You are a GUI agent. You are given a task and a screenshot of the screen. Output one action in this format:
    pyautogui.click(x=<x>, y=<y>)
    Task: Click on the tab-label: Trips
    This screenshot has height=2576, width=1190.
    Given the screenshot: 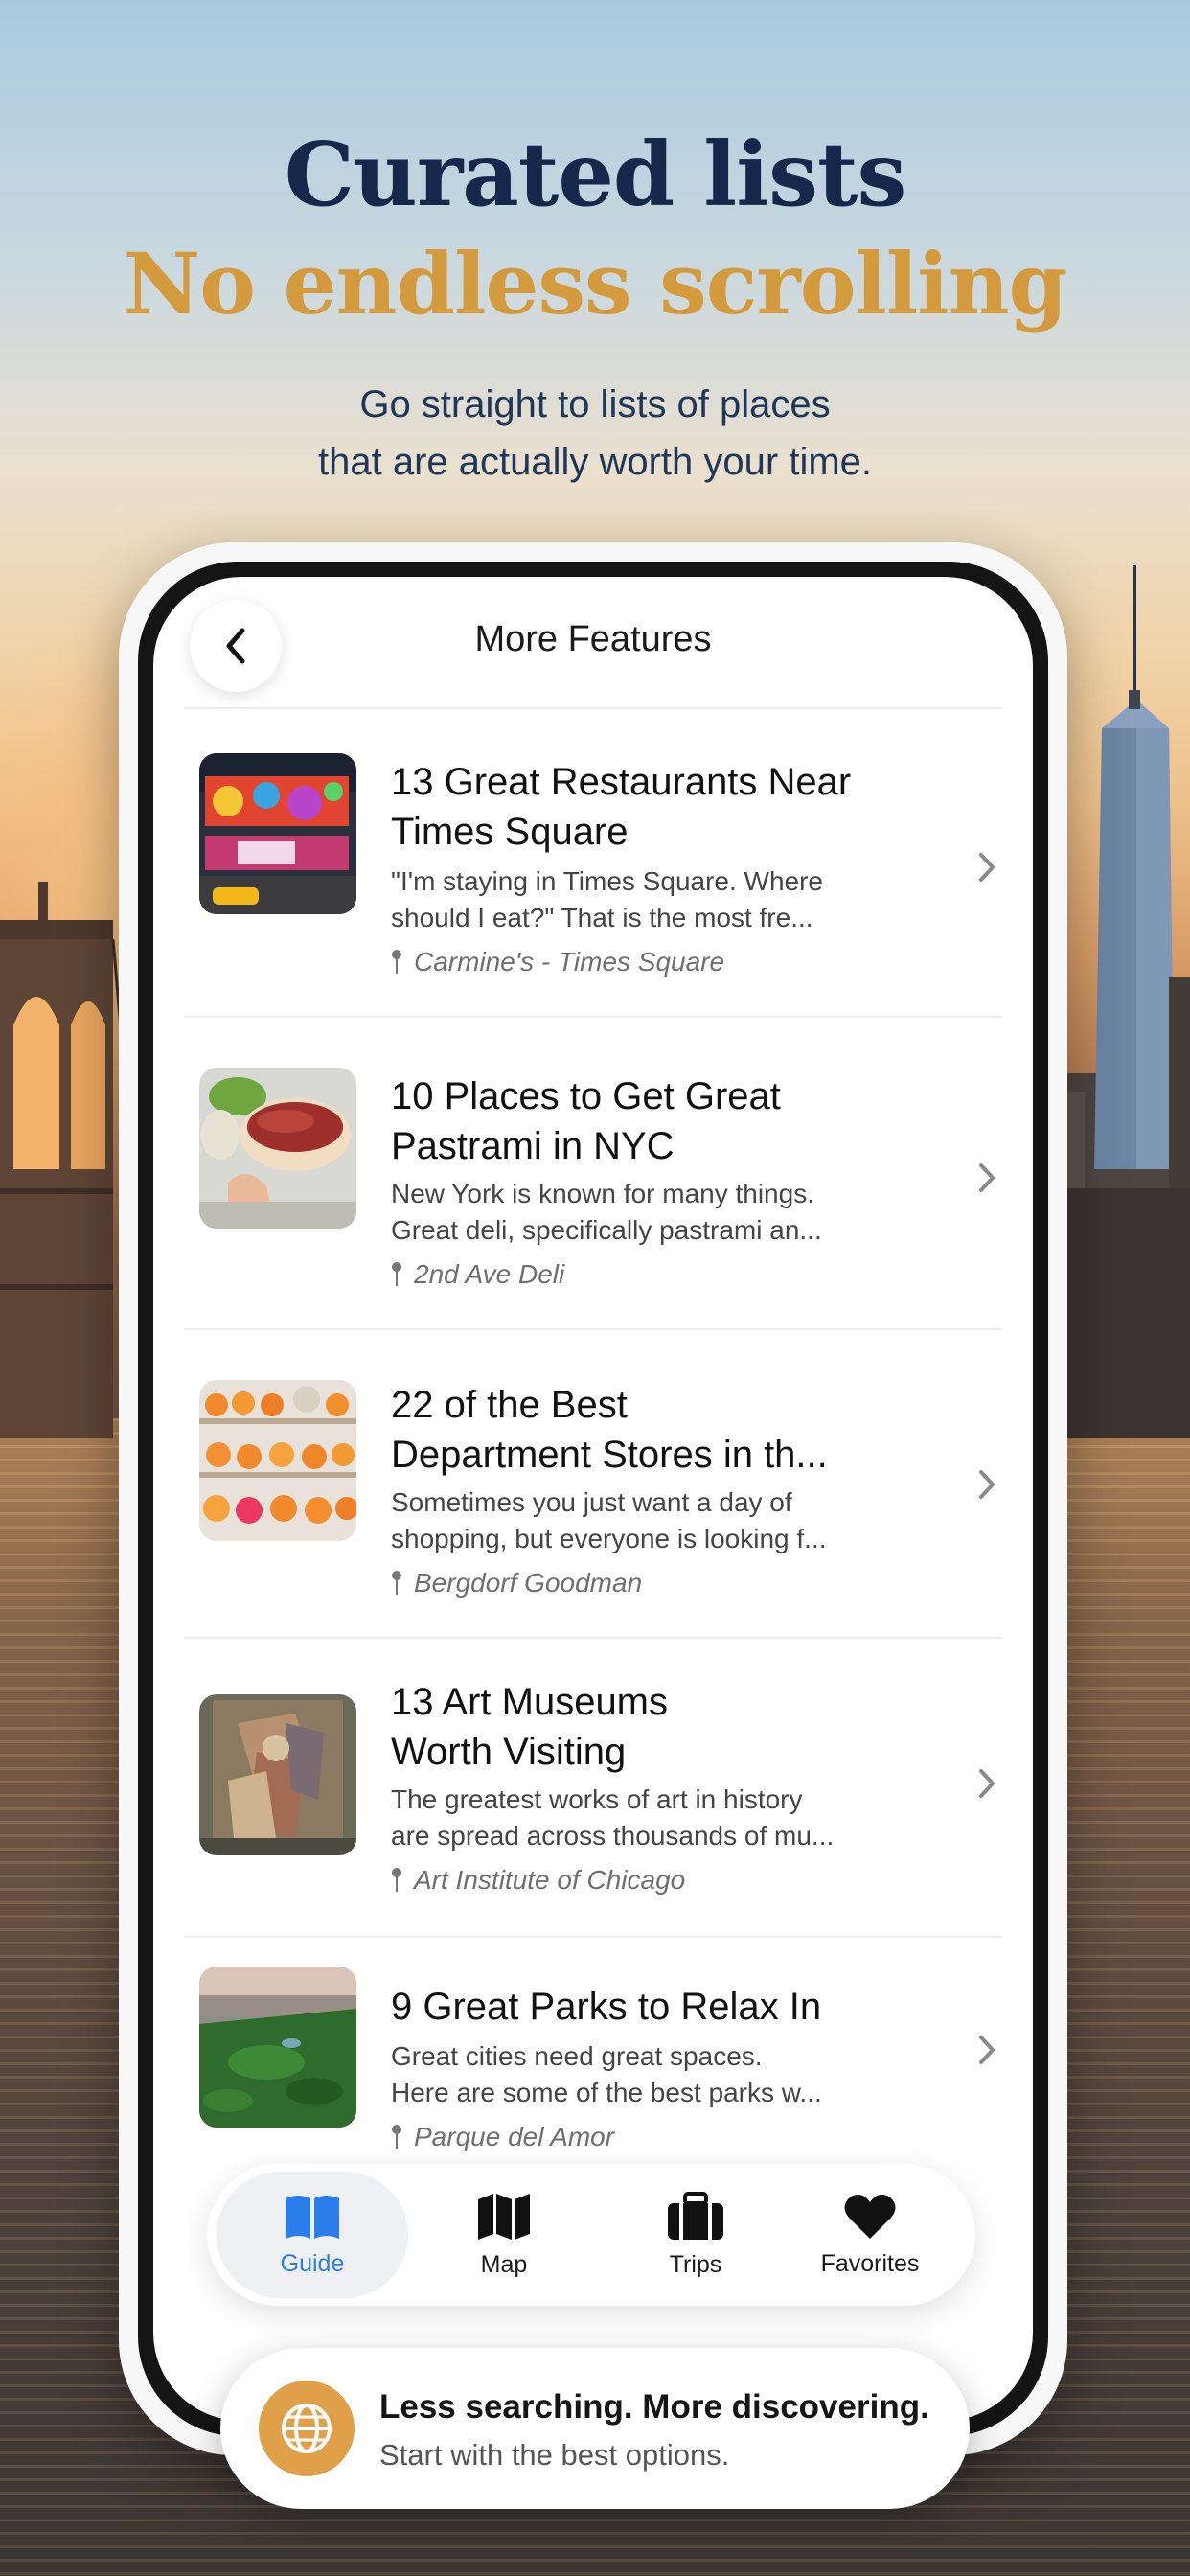 What is the action you would take?
    pyautogui.click(x=696, y=2264)
    